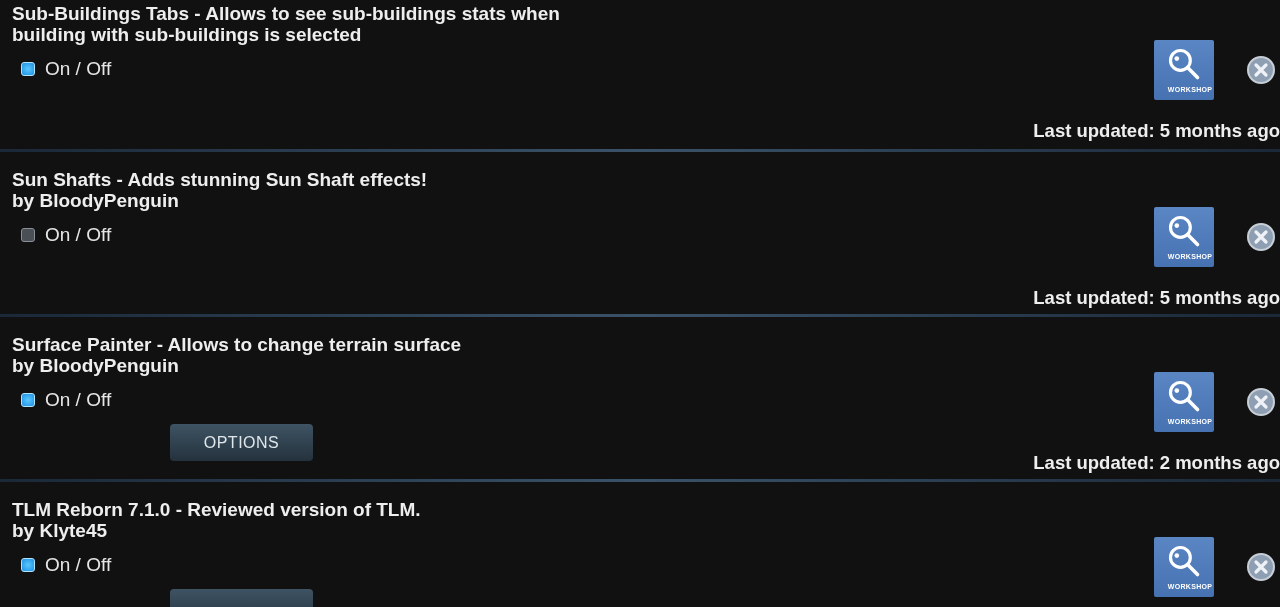 This screenshot has width=1280, height=607. What do you see at coordinates (286, 24) in the screenshot?
I see `mod-title: Sub-Buildings Tabs - Allows to see sub-buildings stats when building with sub-buildings is selected` at bounding box center [286, 24].